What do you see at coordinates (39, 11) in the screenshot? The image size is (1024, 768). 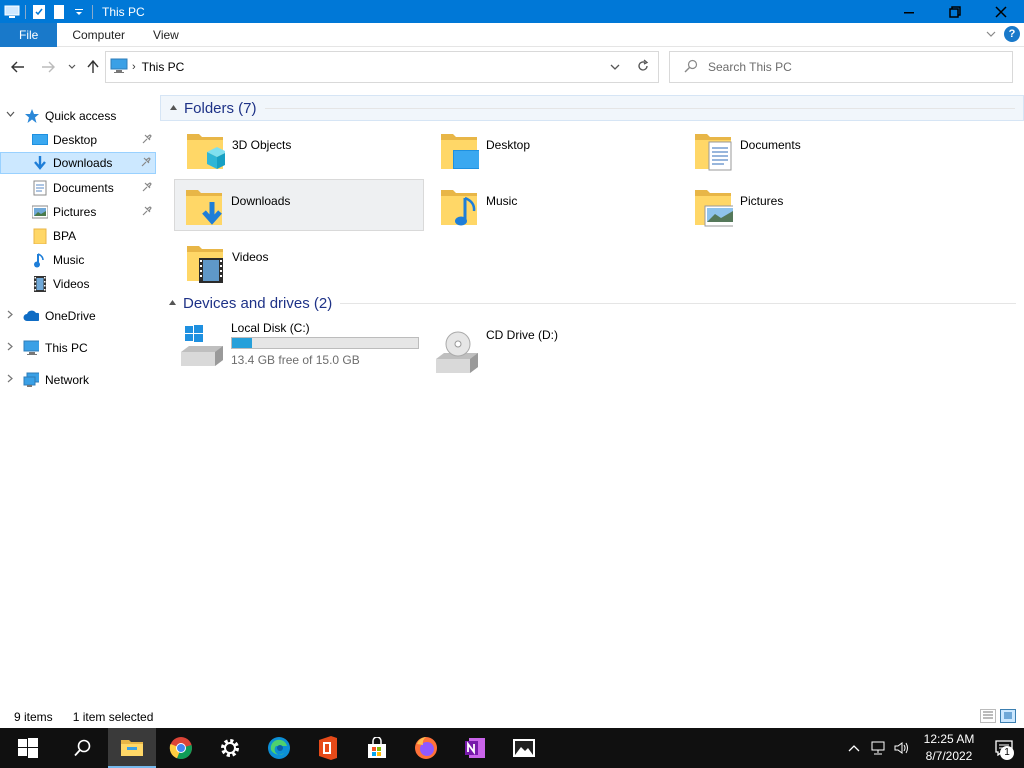 I see `properties-icon` at bounding box center [39, 11].